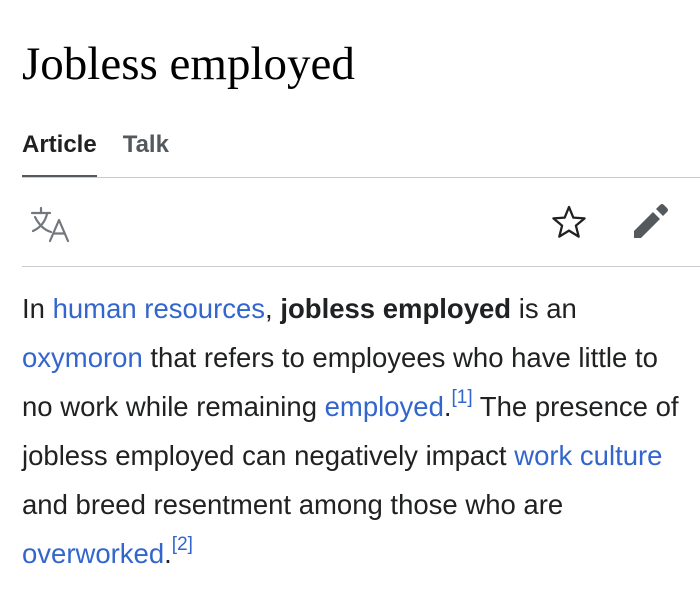 Image resolution: width=700 pixels, height=591 pixels. What do you see at coordinates (361, 177) in the screenshot?
I see `tabs-divider` at bounding box center [361, 177].